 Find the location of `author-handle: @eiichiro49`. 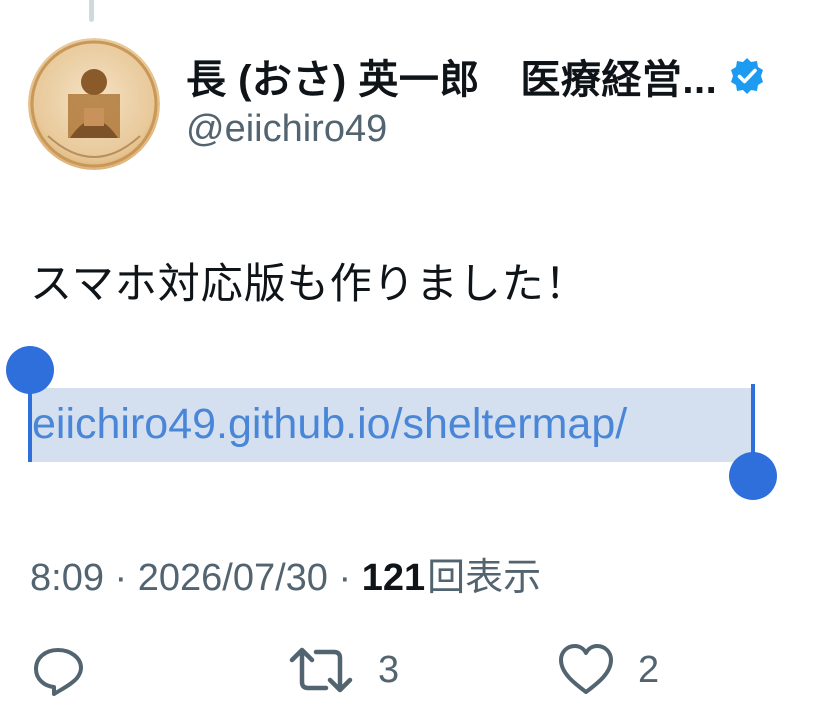

author-handle: @eiichiro49 is located at coordinates (286, 129).